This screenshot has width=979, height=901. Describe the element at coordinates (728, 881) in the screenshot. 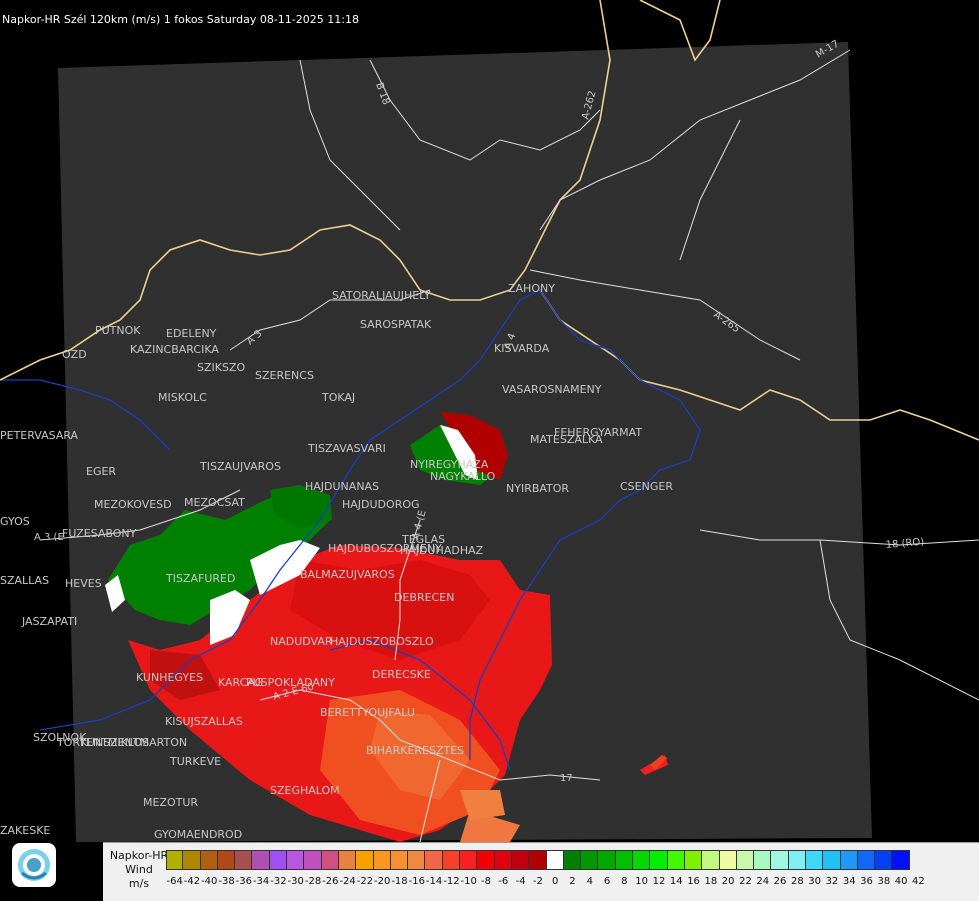

I see `legend-tick-label: 20` at that location.